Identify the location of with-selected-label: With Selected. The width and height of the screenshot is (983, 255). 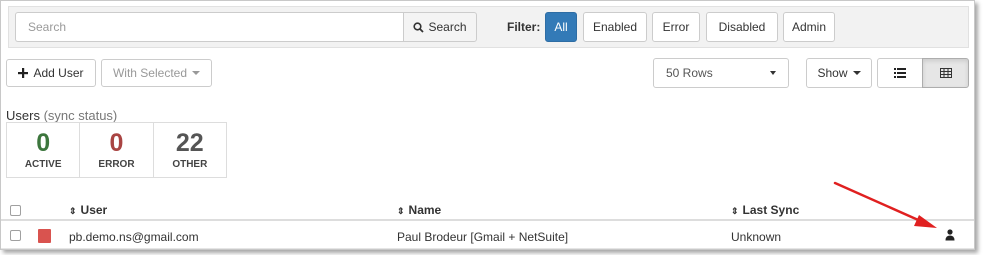
(150, 73).